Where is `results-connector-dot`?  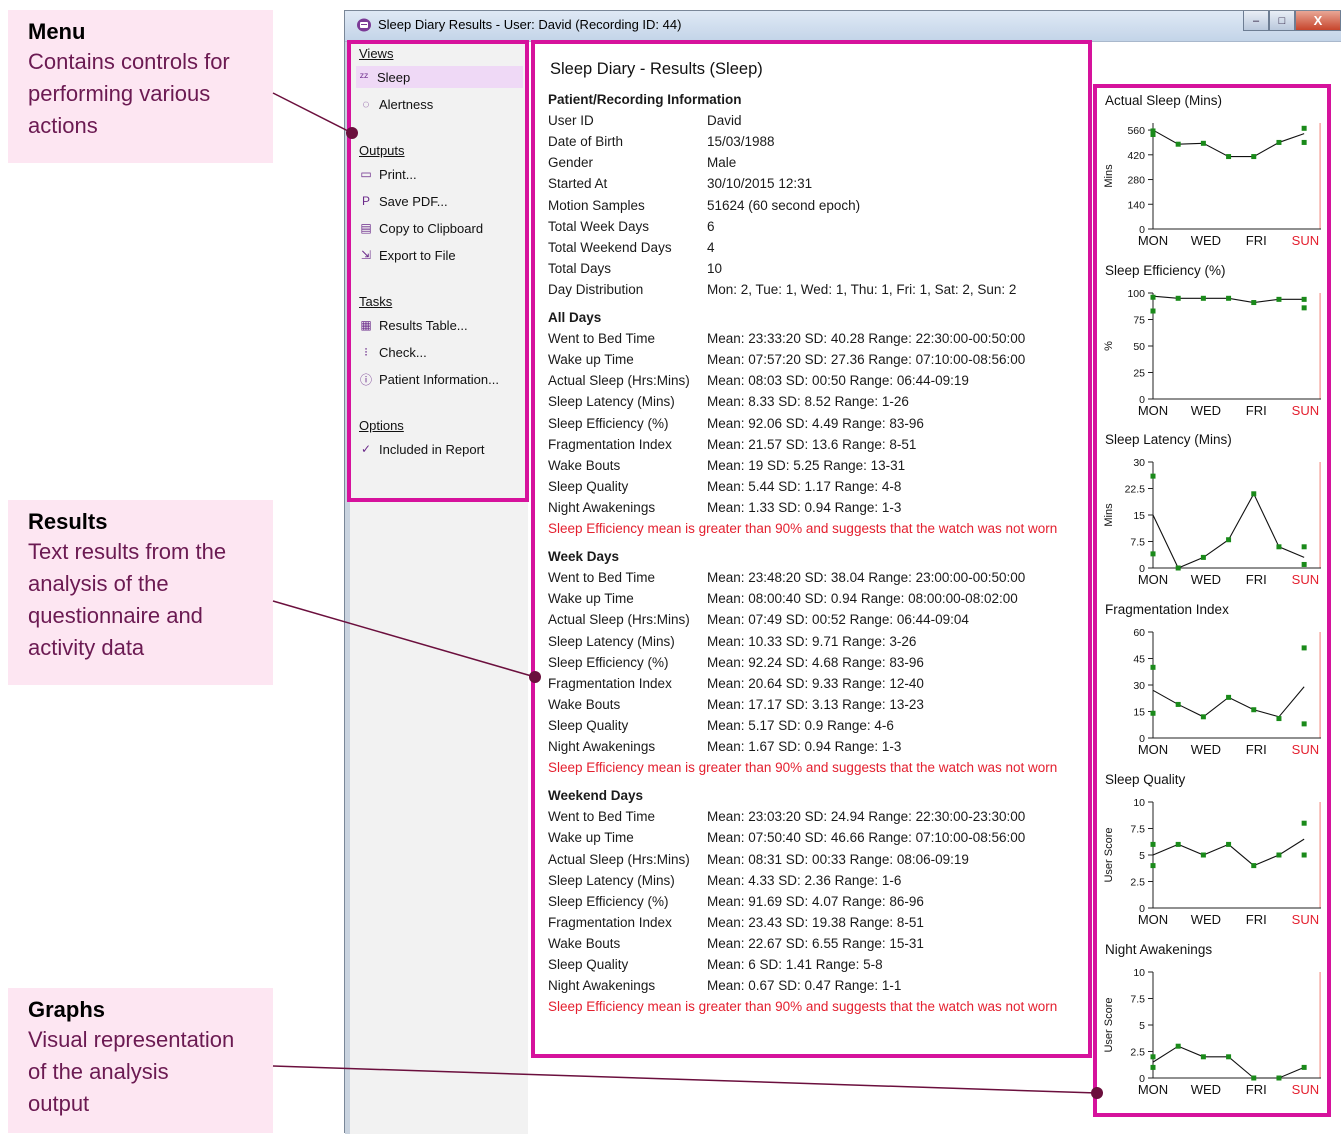 results-connector-dot is located at coordinates (535, 677).